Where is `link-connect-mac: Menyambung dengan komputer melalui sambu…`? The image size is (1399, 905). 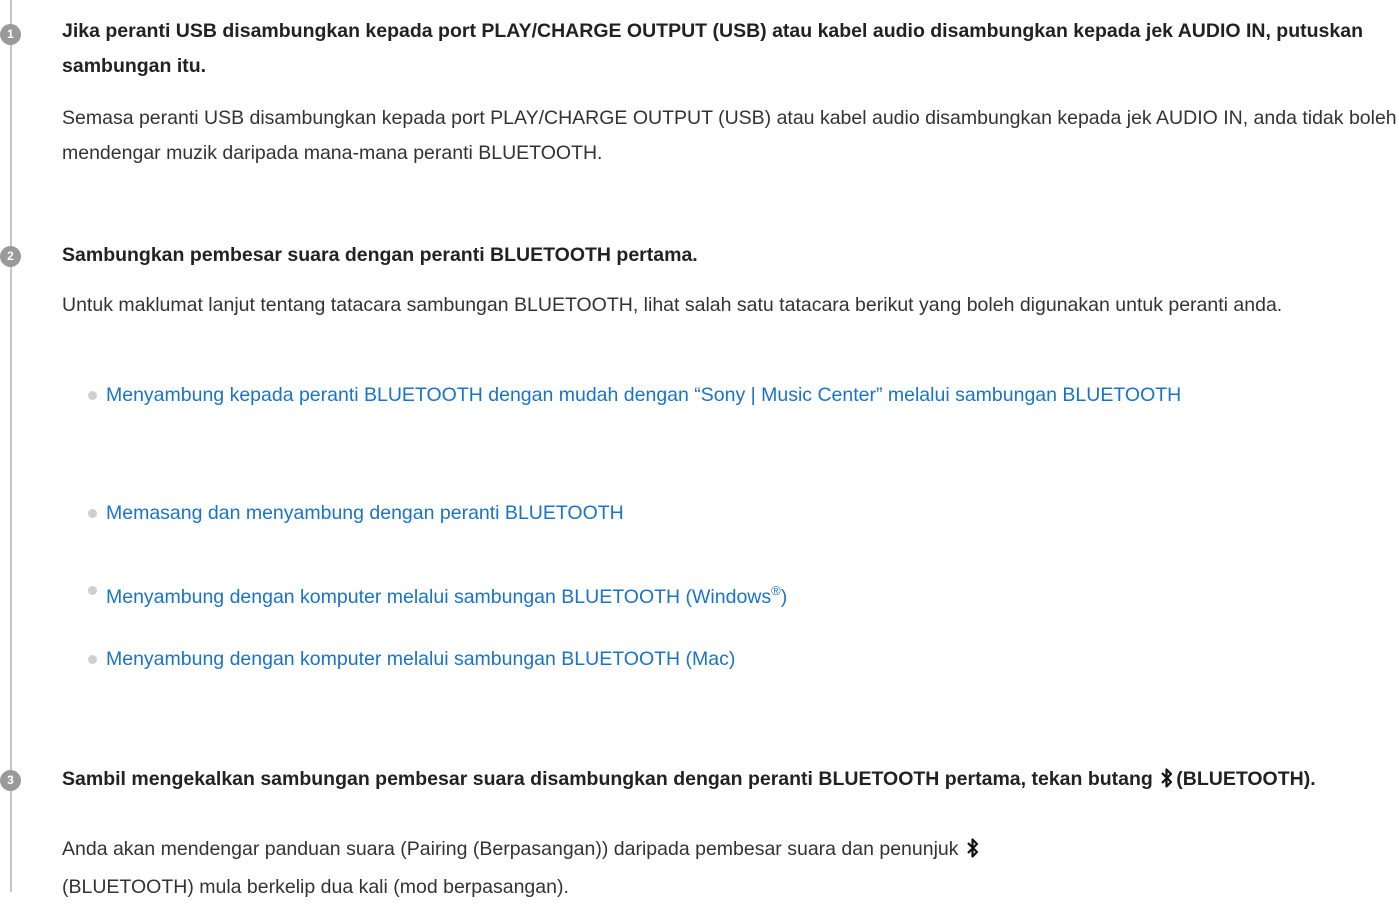 link-connect-mac: Menyambung dengan komputer melalui sambu… is located at coordinates (751, 659).